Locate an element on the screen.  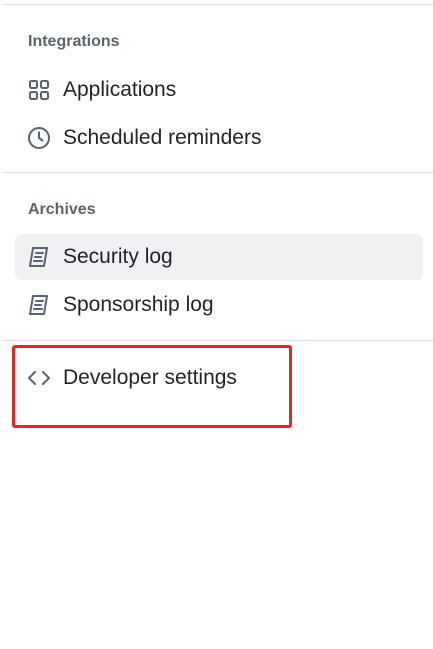
sidebar-item-developer-settings: Developer settings is located at coordinates (219, 378).